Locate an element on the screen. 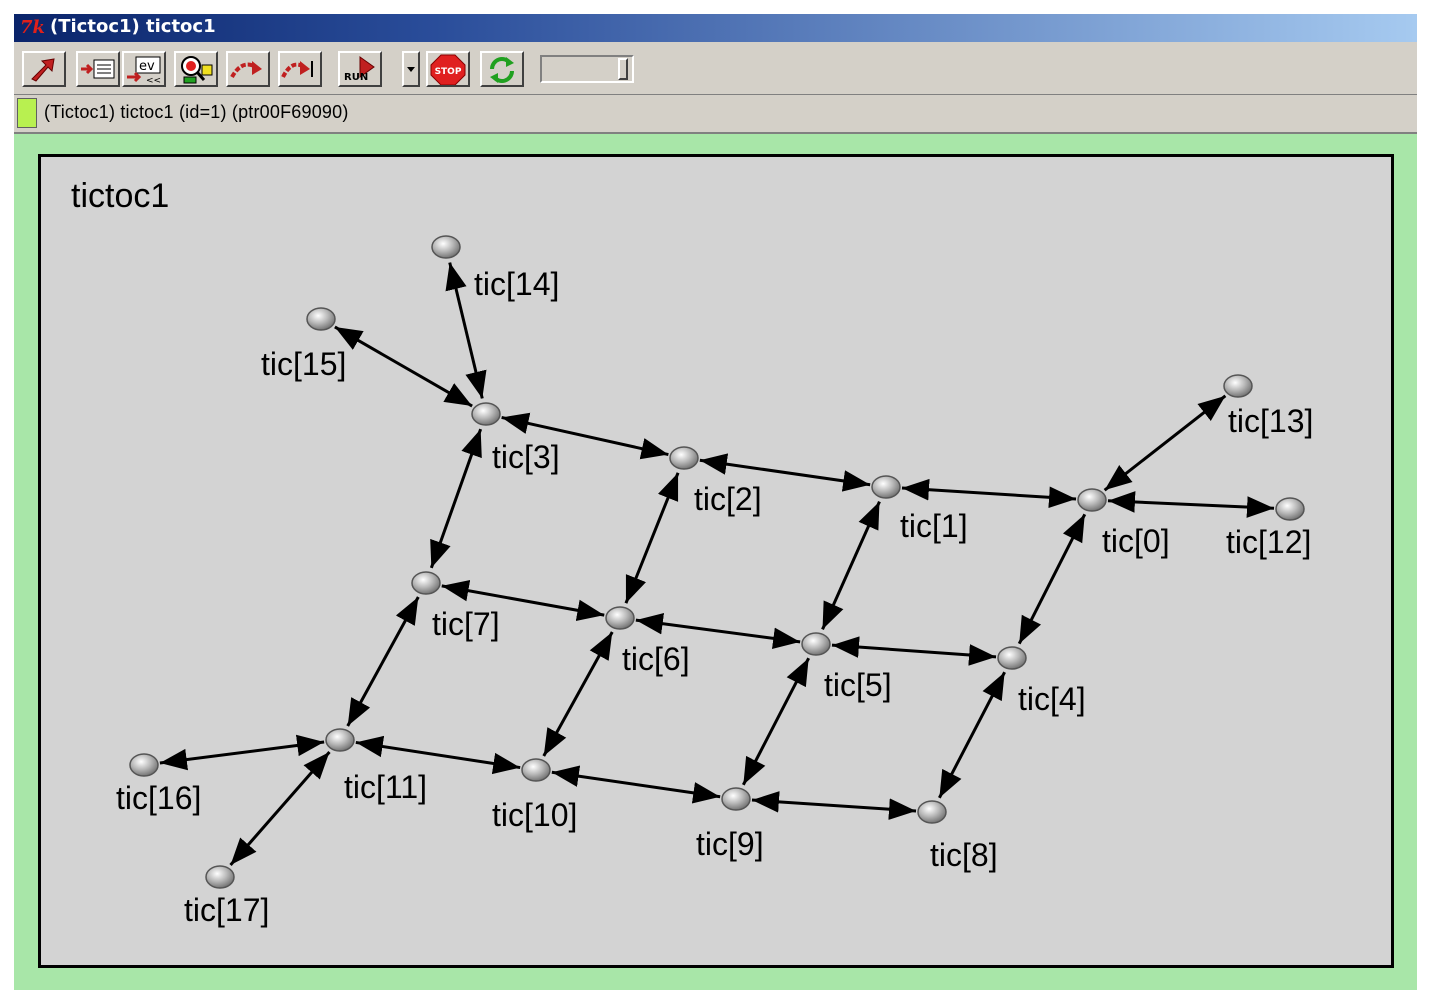 The image size is (1430, 1000). node-label: tic[13] is located at coordinates (1270, 421).